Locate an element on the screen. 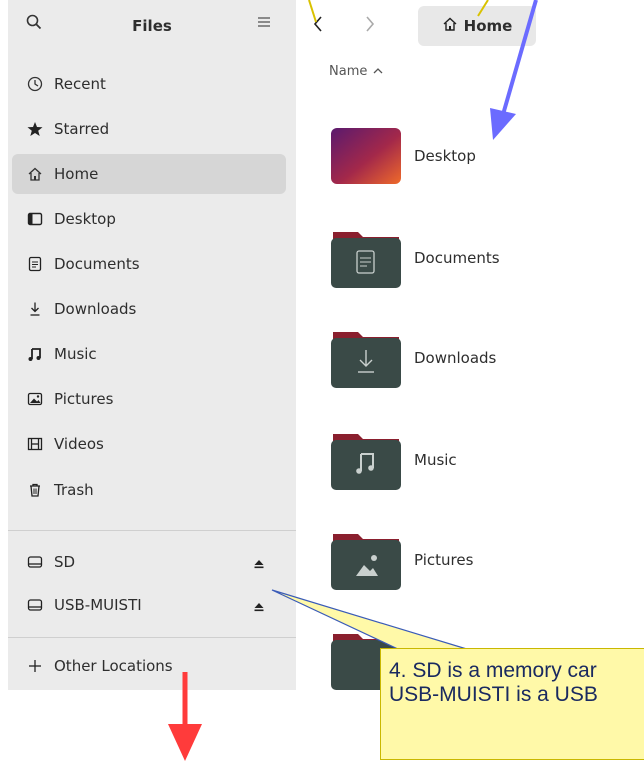  sidebar-item-pictures: Pictures is located at coordinates (149, 399).